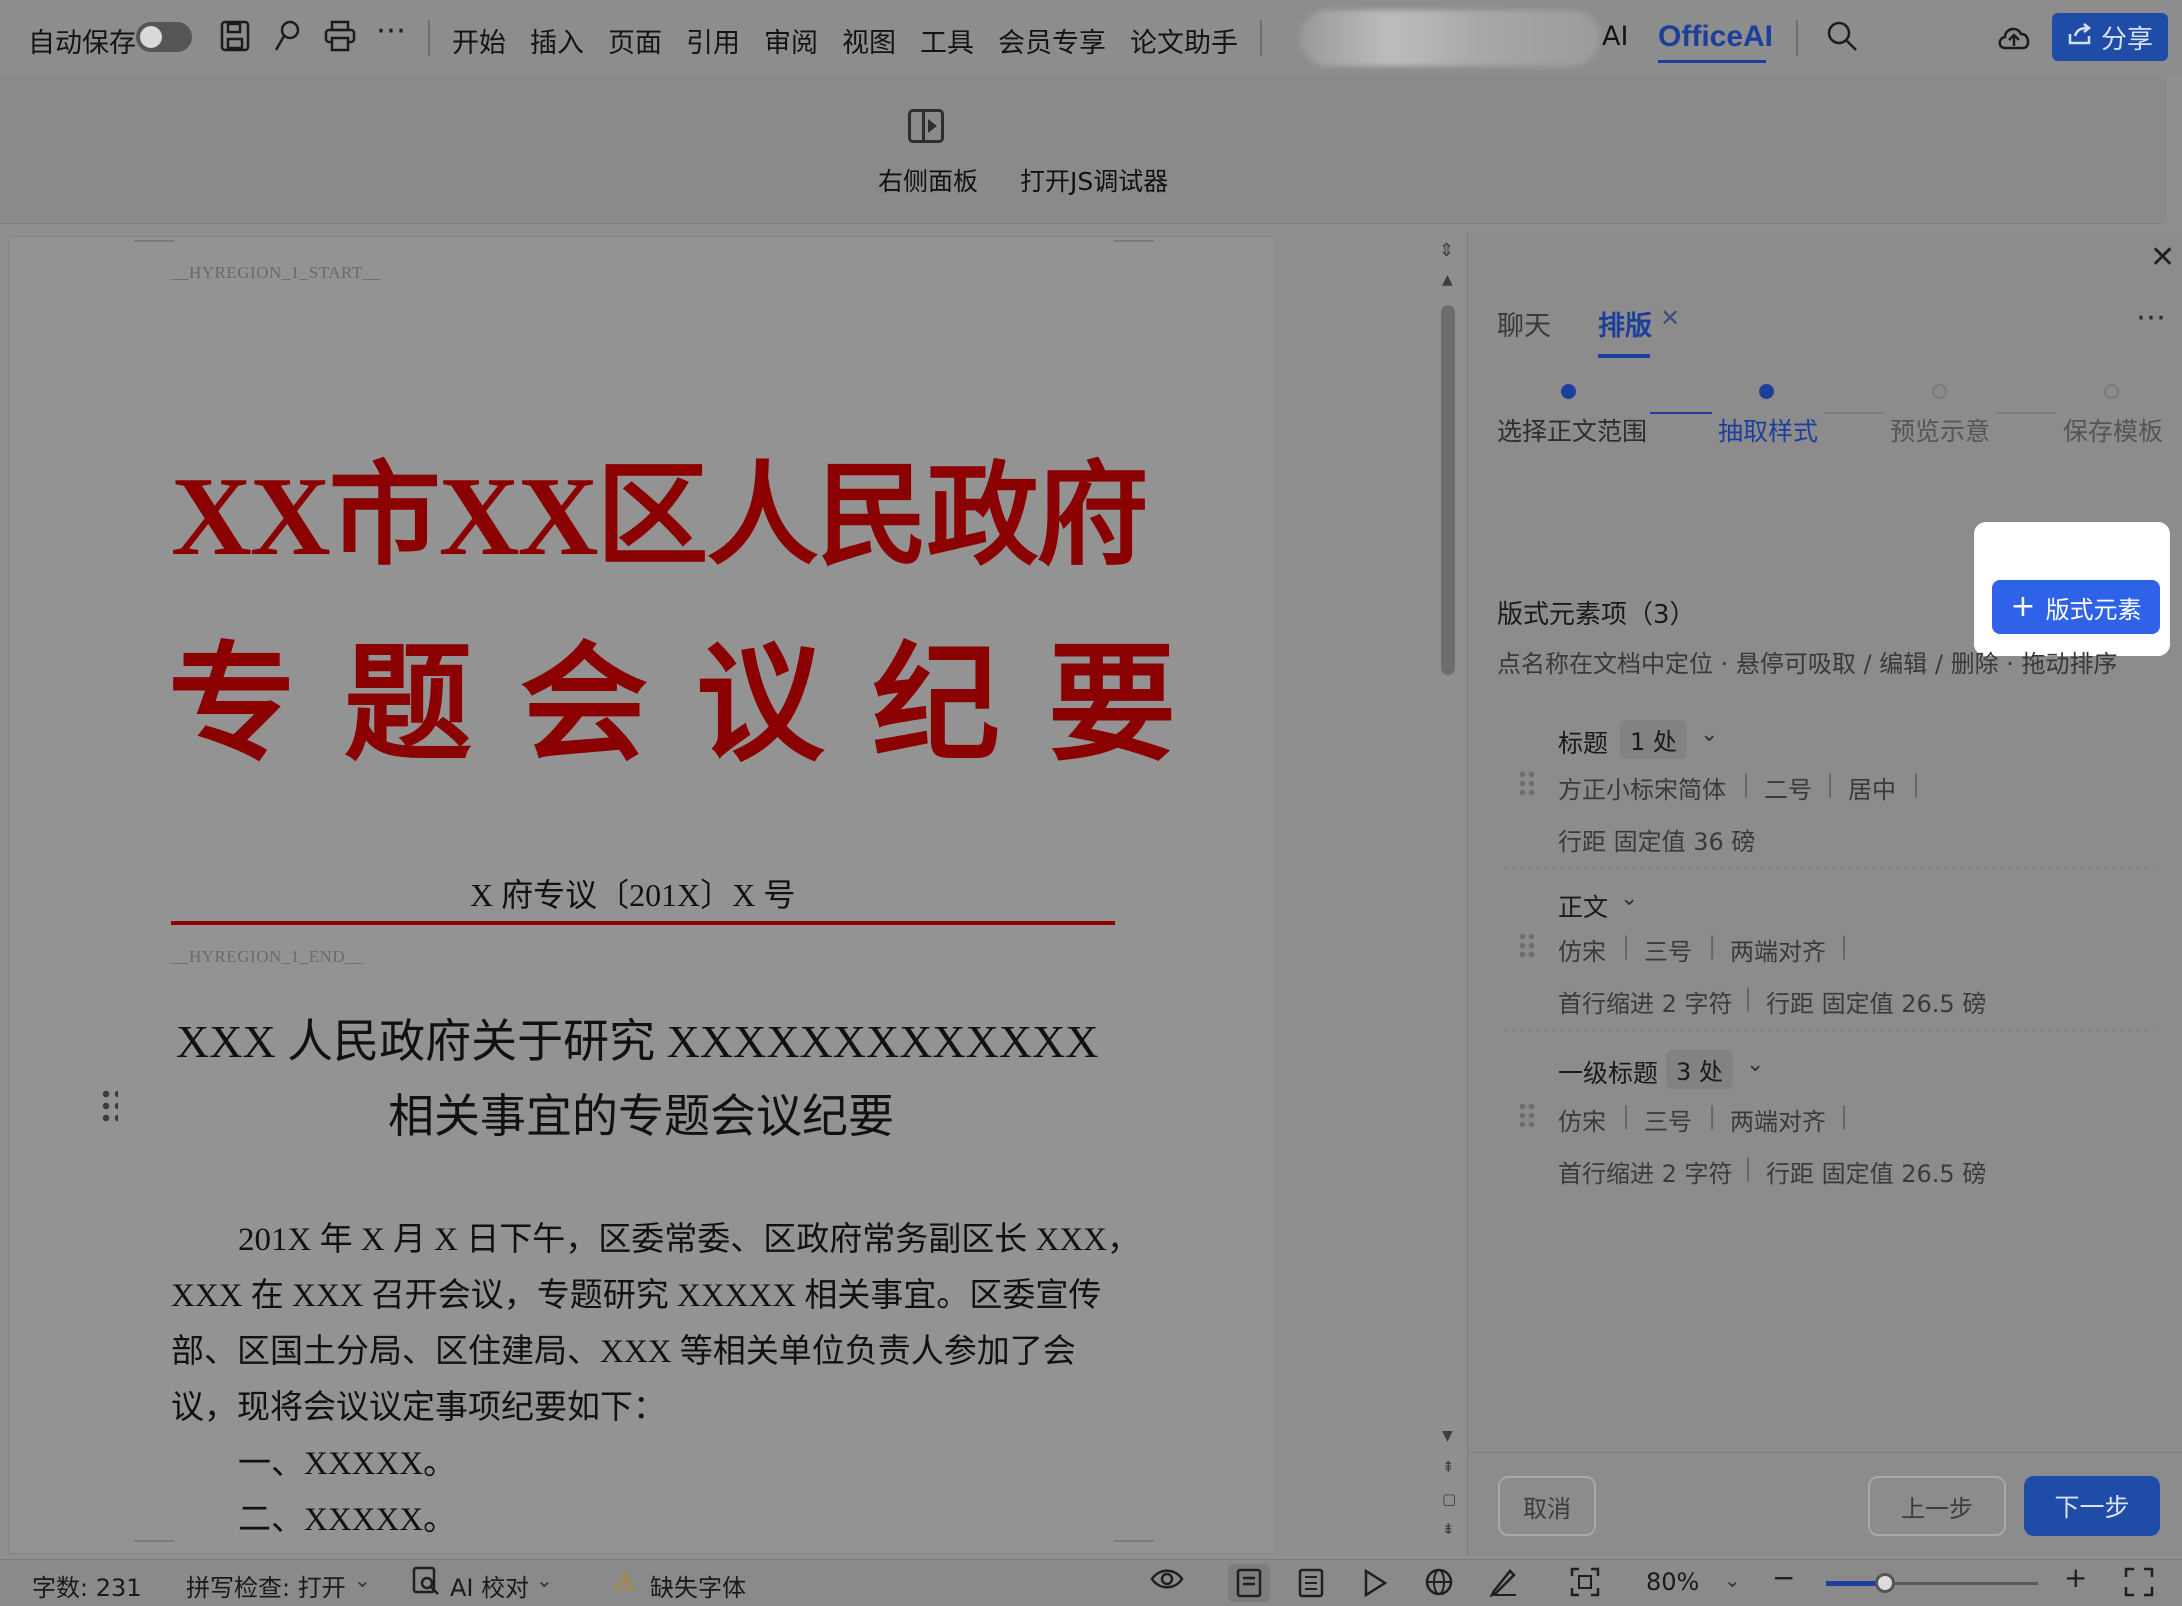  Describe the element at coordinates (1184, 40) in the screenshot. I see `menu-thesis-assistant: 论文助手` at that location.